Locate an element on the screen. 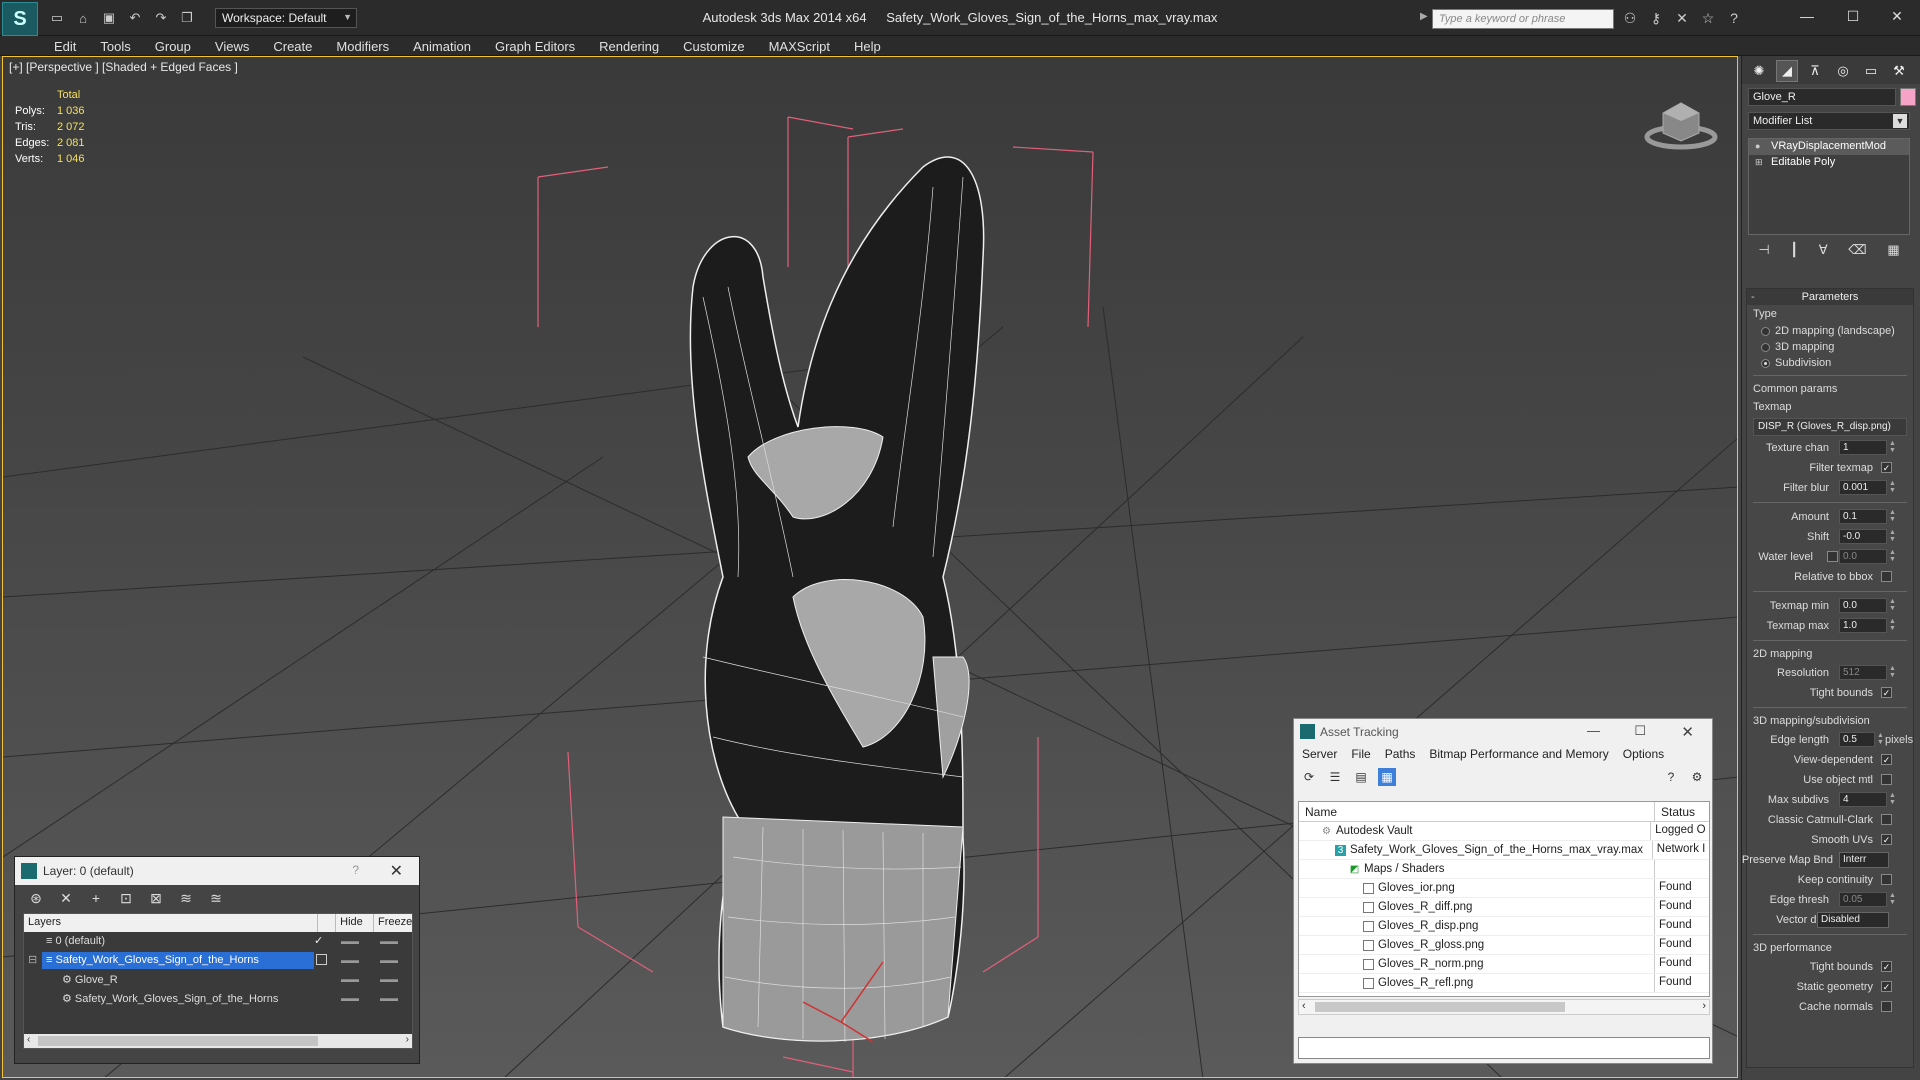 The width and height of the screenshot is (1920, 1080). menu-bitmap-performance: Bitmap Performance and Memory is located at coordinates (1518, 755).